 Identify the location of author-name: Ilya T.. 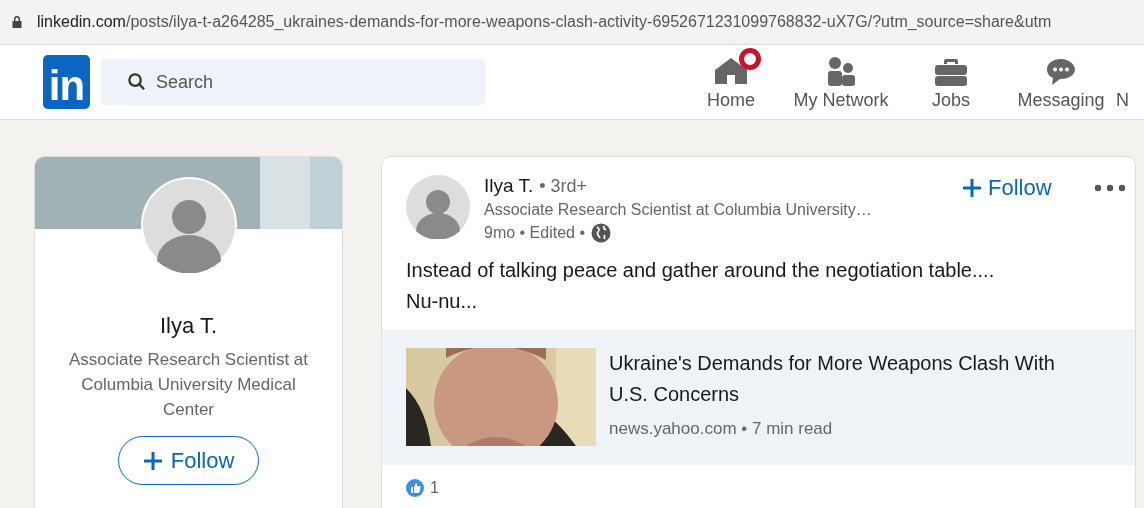
(509, 186).